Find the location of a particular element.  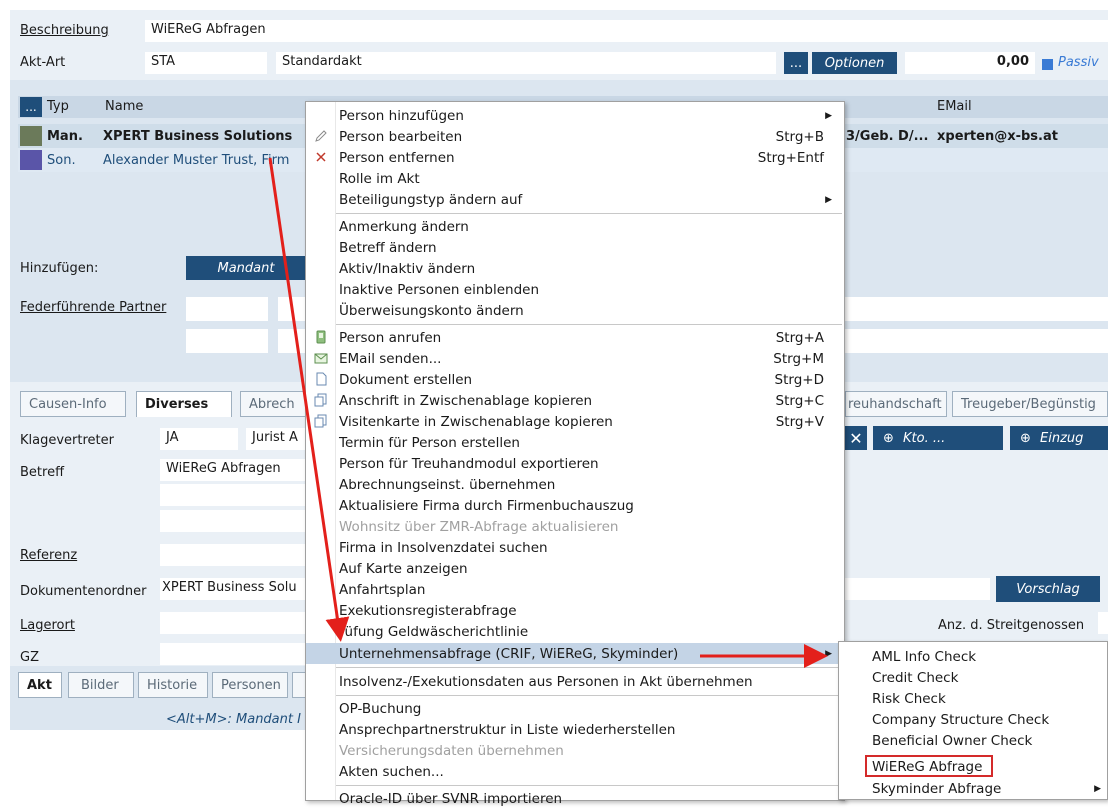

menu-item-exekutionsregister: Exekutionsregisterabfrage is located at coordinates (575, 610).